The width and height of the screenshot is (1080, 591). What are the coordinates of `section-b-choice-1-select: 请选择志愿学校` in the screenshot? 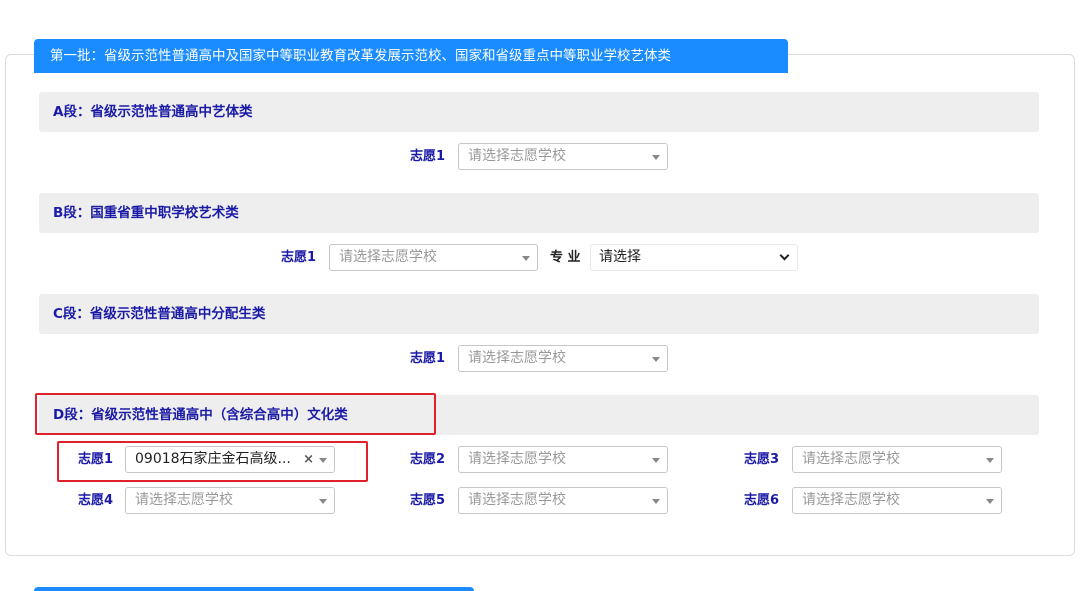 It's located at (433, 257).